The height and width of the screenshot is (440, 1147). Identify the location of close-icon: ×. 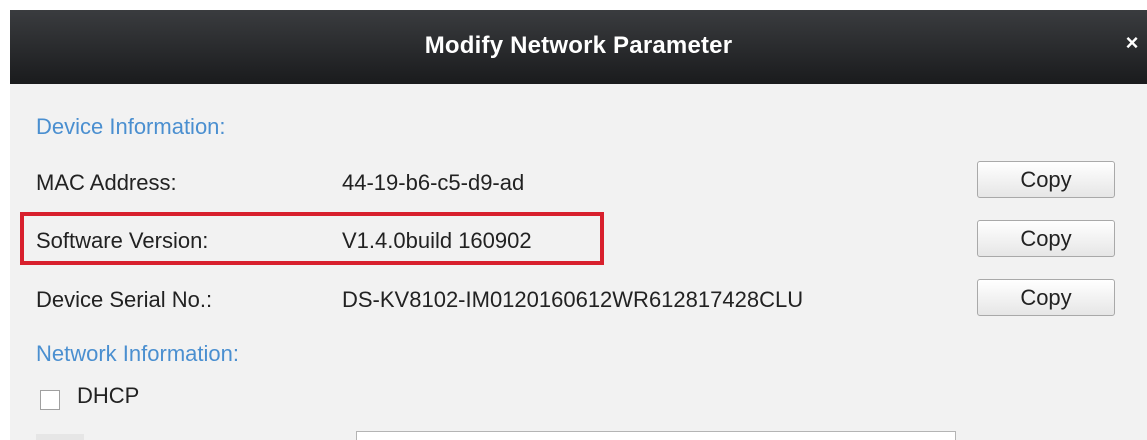
(1132, 43).